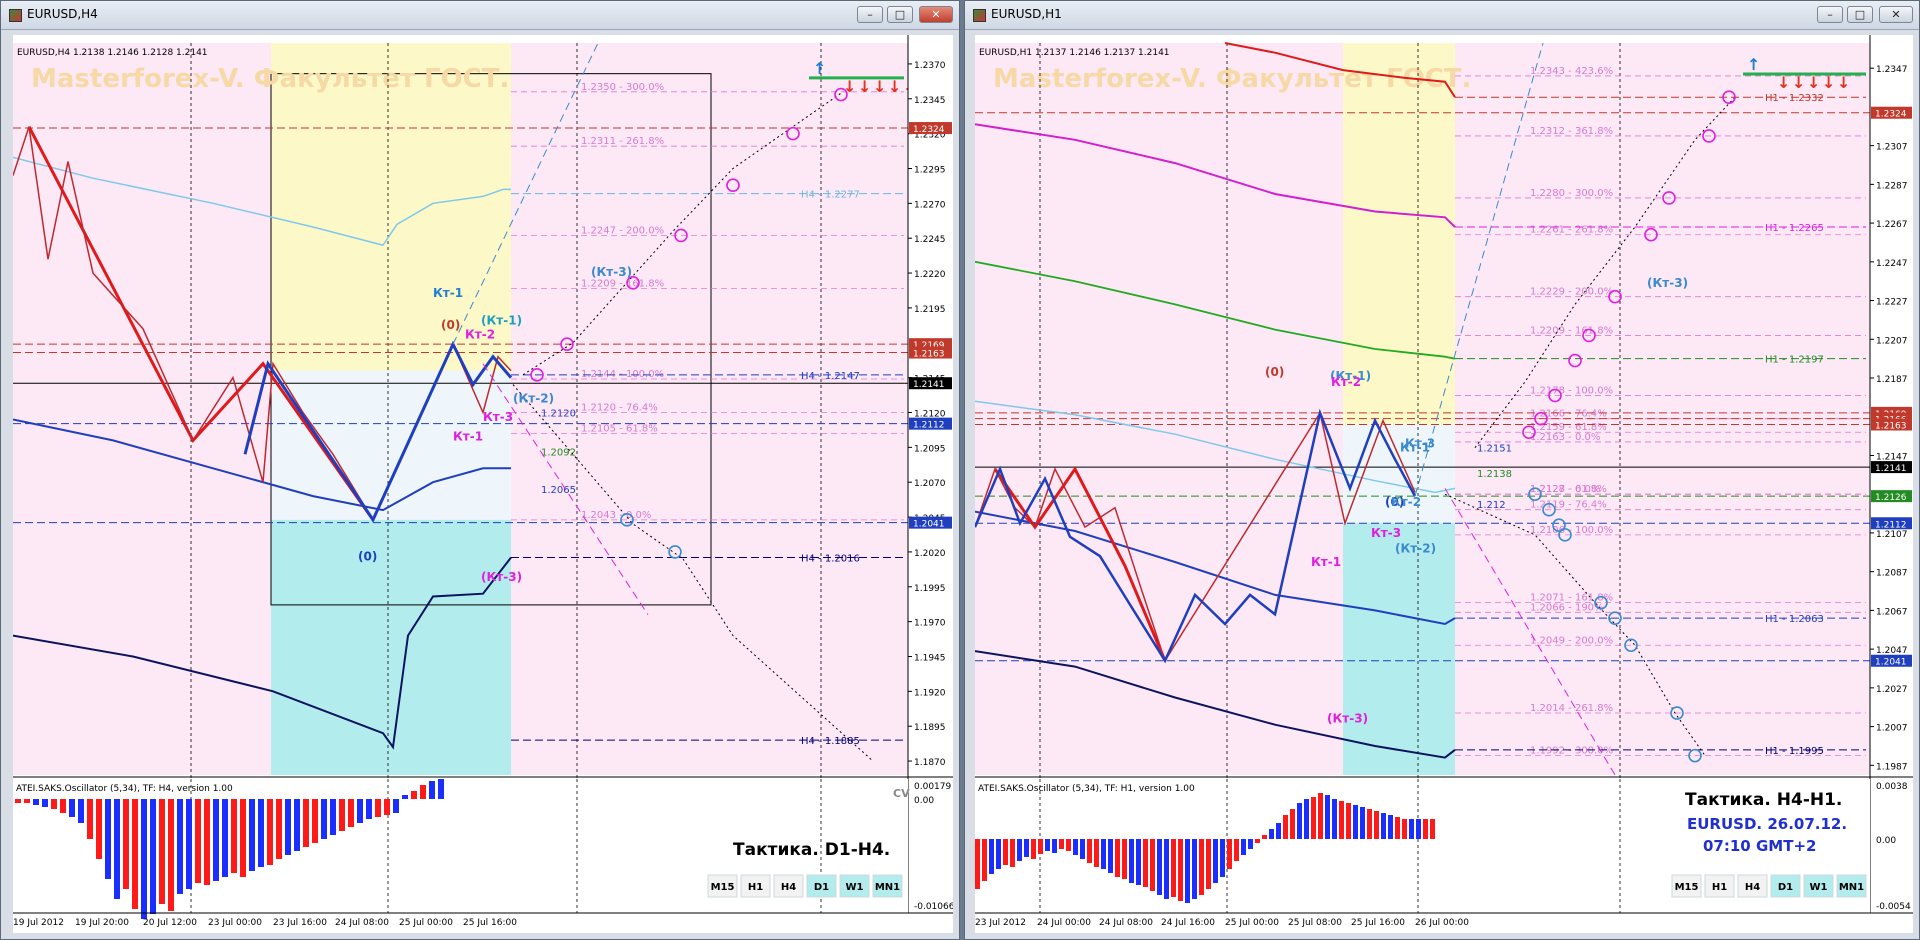 The image size is (1920, 940). What do you see at coordinates (498, 417) in the screenshot?
I see `wave-label: Кт-3` at bounding box center [498, 417].